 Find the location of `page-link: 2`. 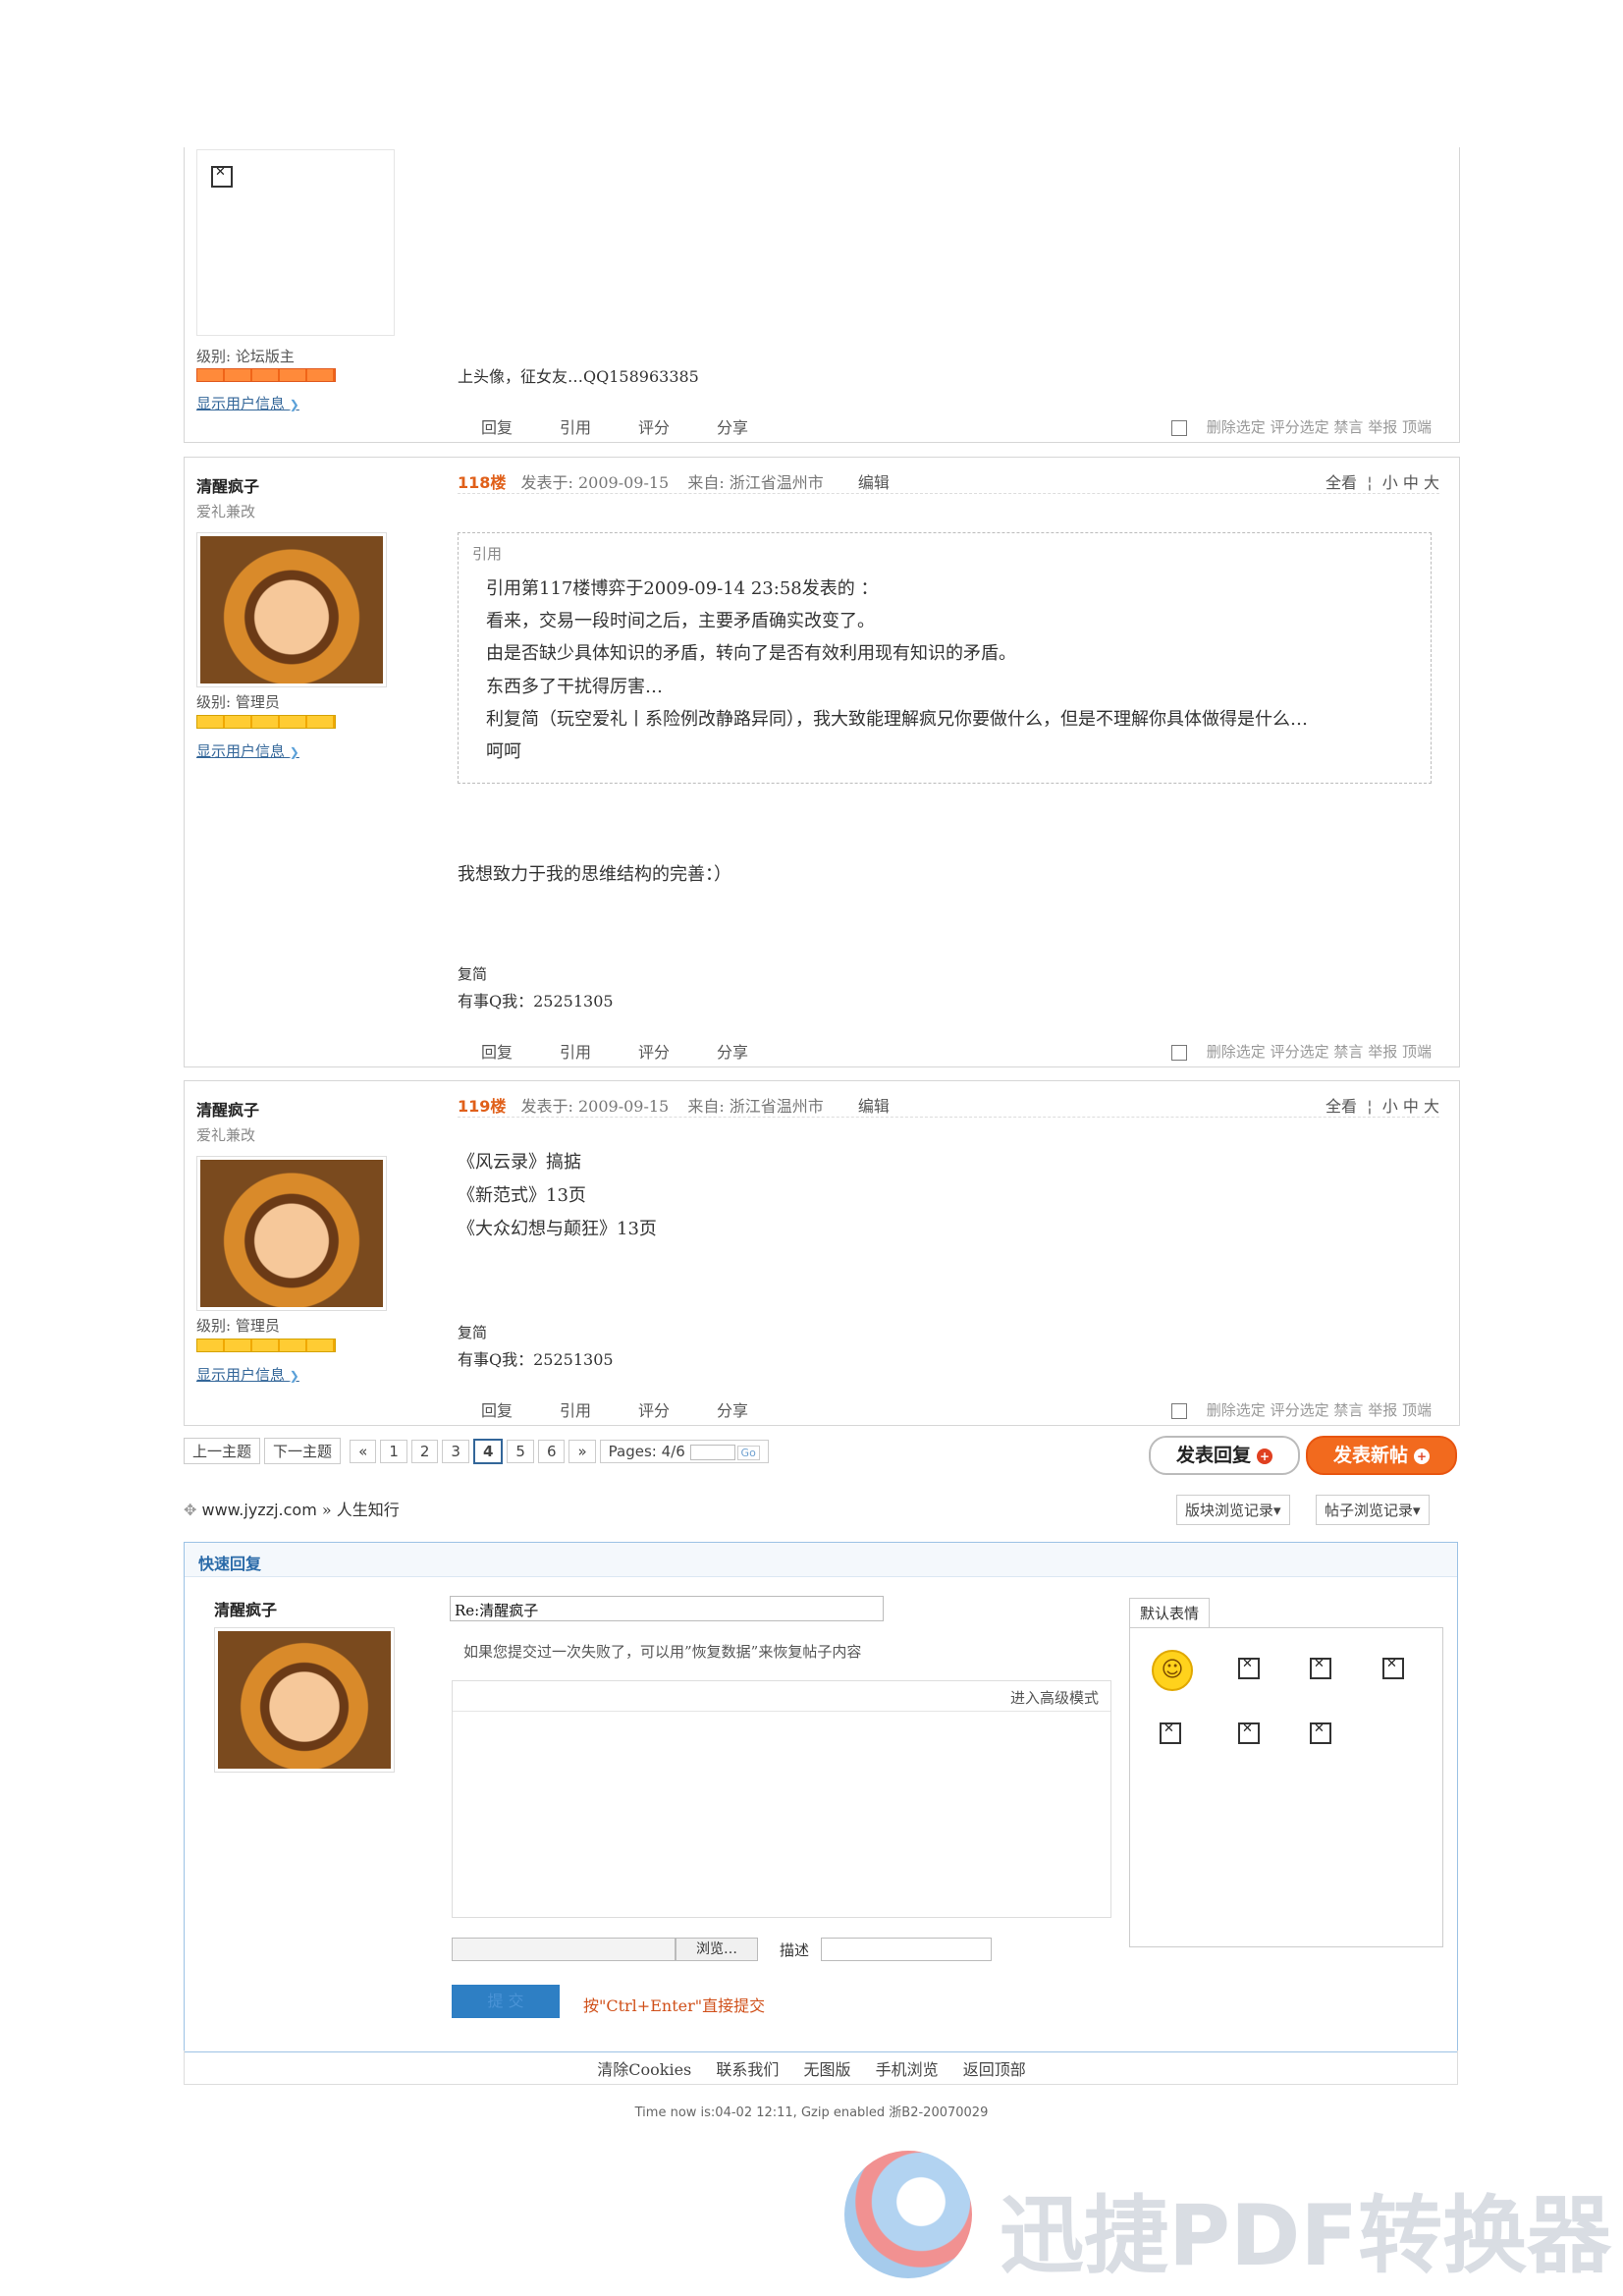

page-link: 2 is located at coordinates (425, 1451).